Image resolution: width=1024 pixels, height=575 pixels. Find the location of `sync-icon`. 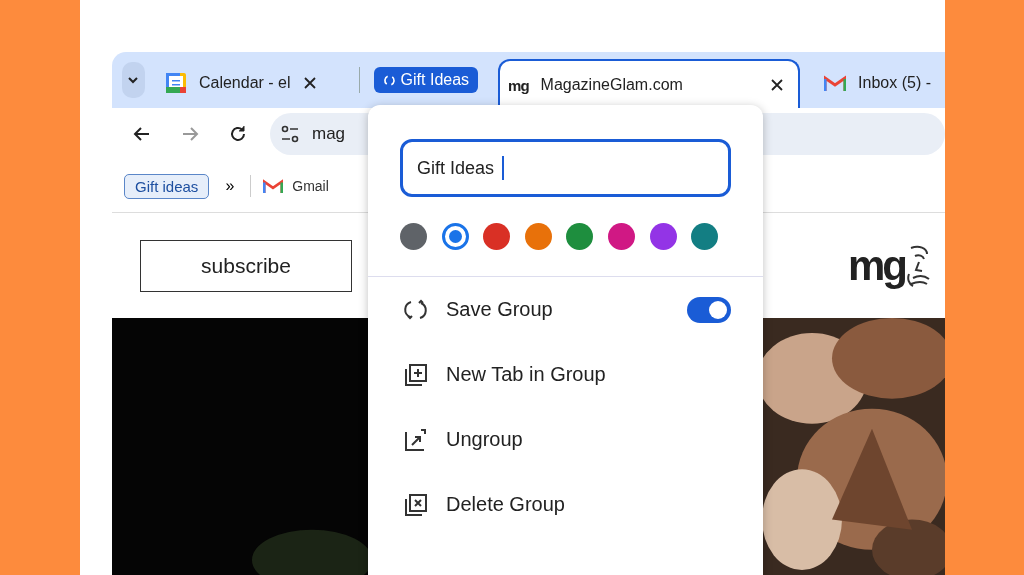

sync-icon is located at coordinates (389, 80).